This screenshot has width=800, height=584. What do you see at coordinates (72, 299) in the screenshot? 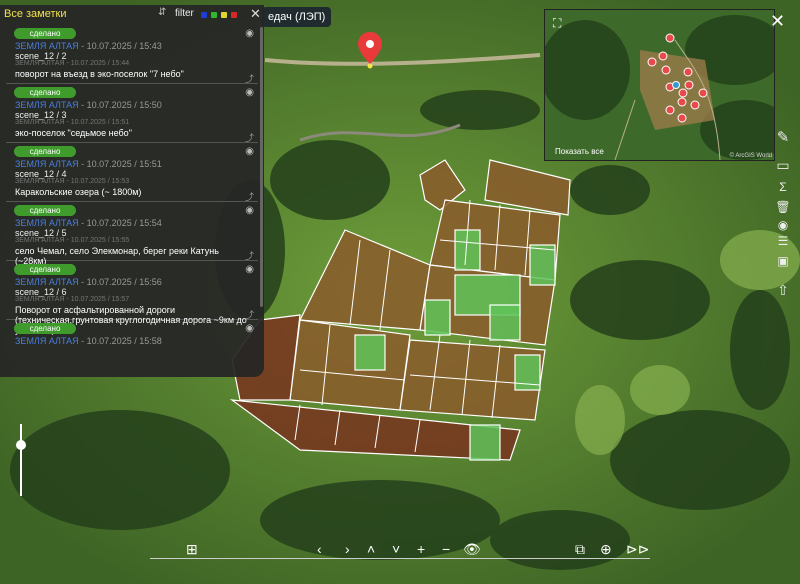
I see `note-edit-line: ЗЕМЛЯ АЛТАЯ - 10.07.2025 / 15:57` at bounding box center [72, 299].